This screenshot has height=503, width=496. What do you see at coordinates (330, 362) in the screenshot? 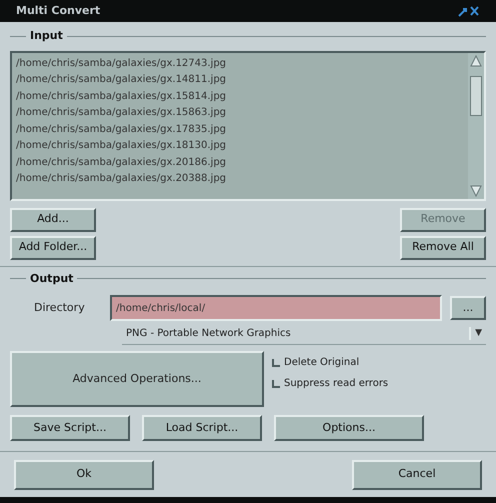
I see `option-checkbox: Delete Original` at bounding box center [330, 362].